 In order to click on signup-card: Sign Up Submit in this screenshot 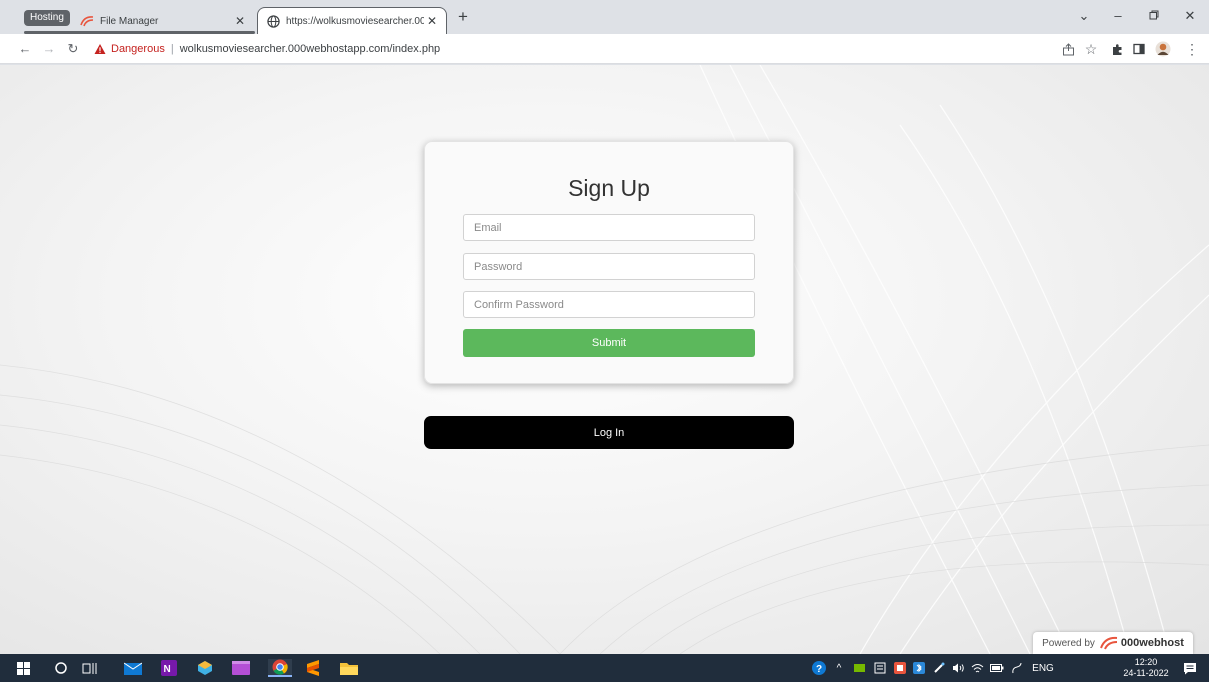, I will do `click(609, 262)`.